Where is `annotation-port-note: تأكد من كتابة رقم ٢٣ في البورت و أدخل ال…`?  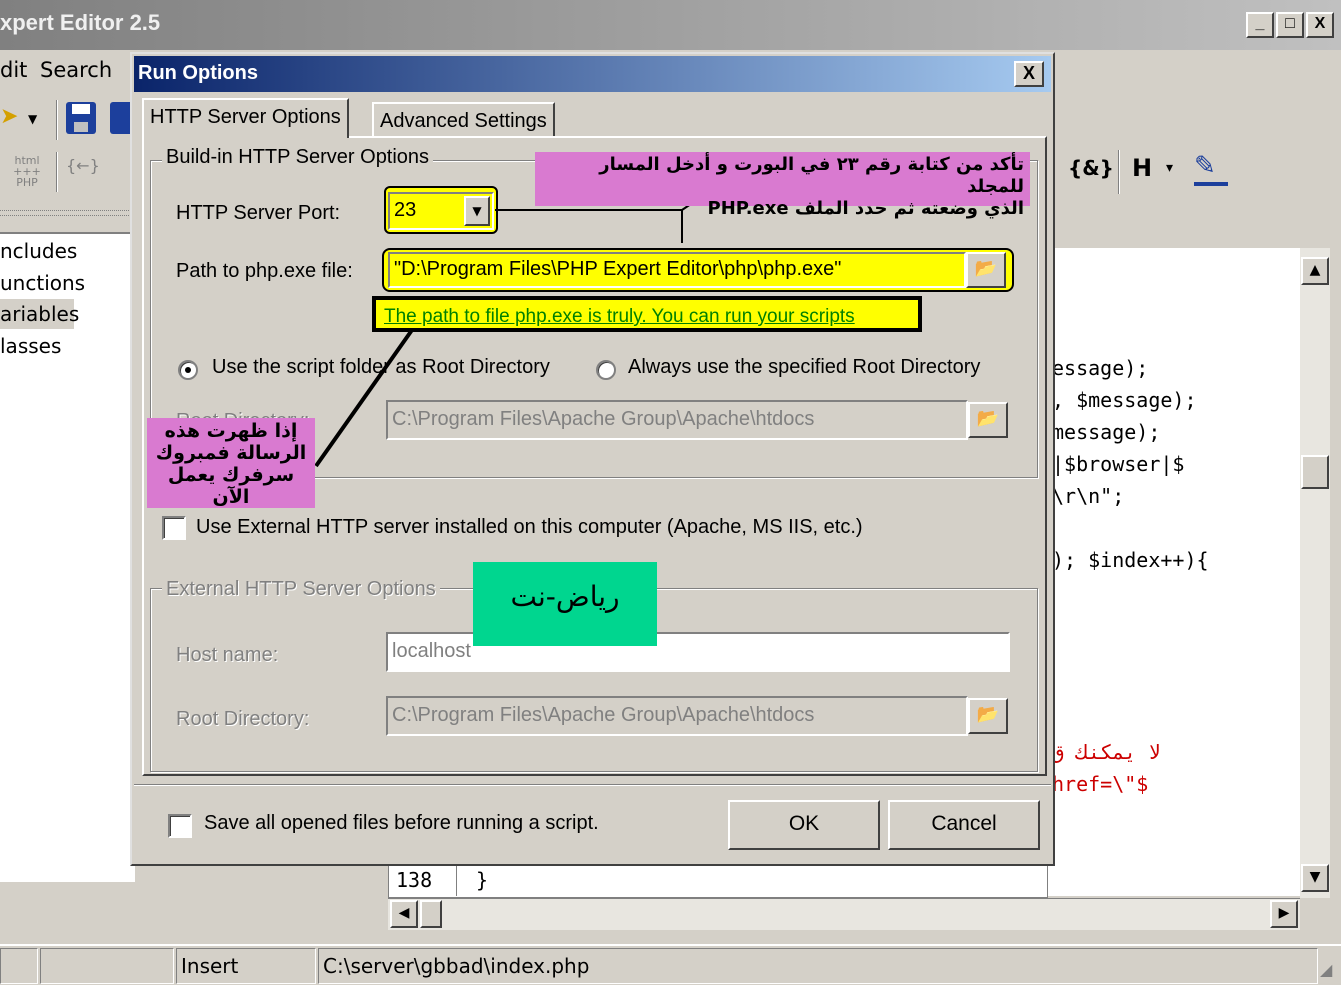 annotation-port-note: تأكد من كتابة رقم ٢٣ في البورت و أدخل ال… is located at coordinates (782, 185).